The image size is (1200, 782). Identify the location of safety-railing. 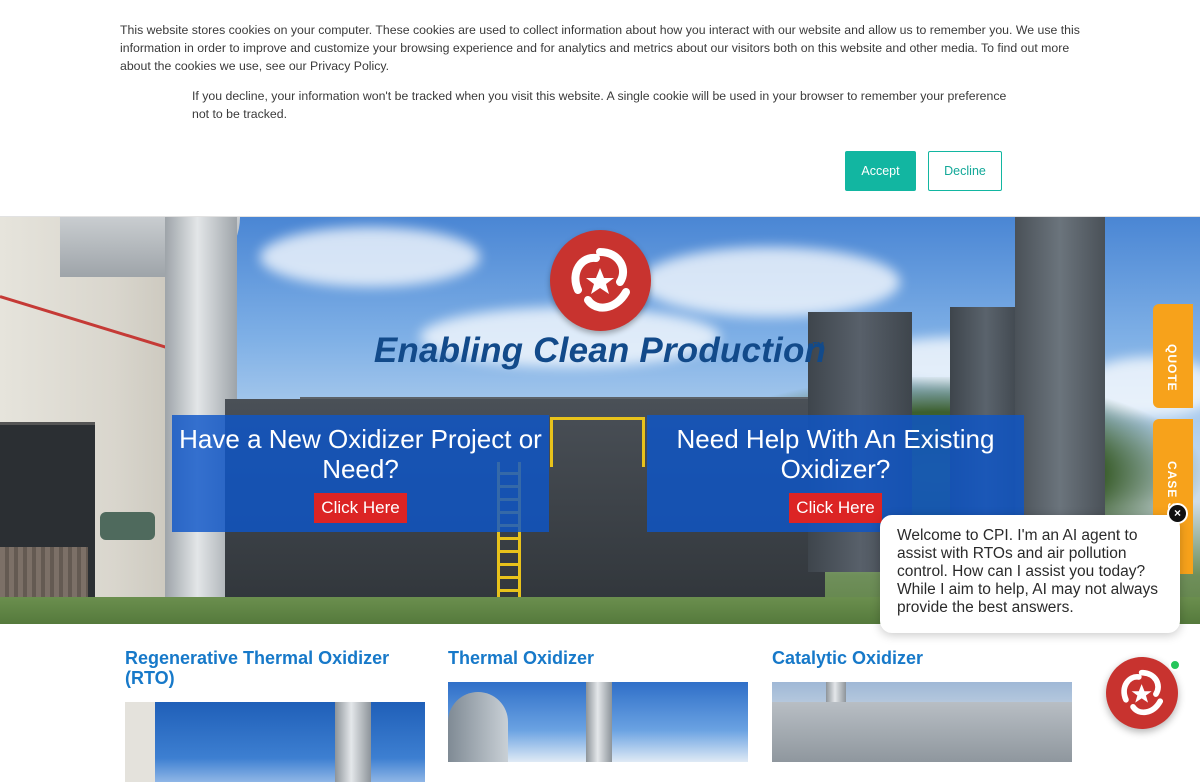
(597, 442).